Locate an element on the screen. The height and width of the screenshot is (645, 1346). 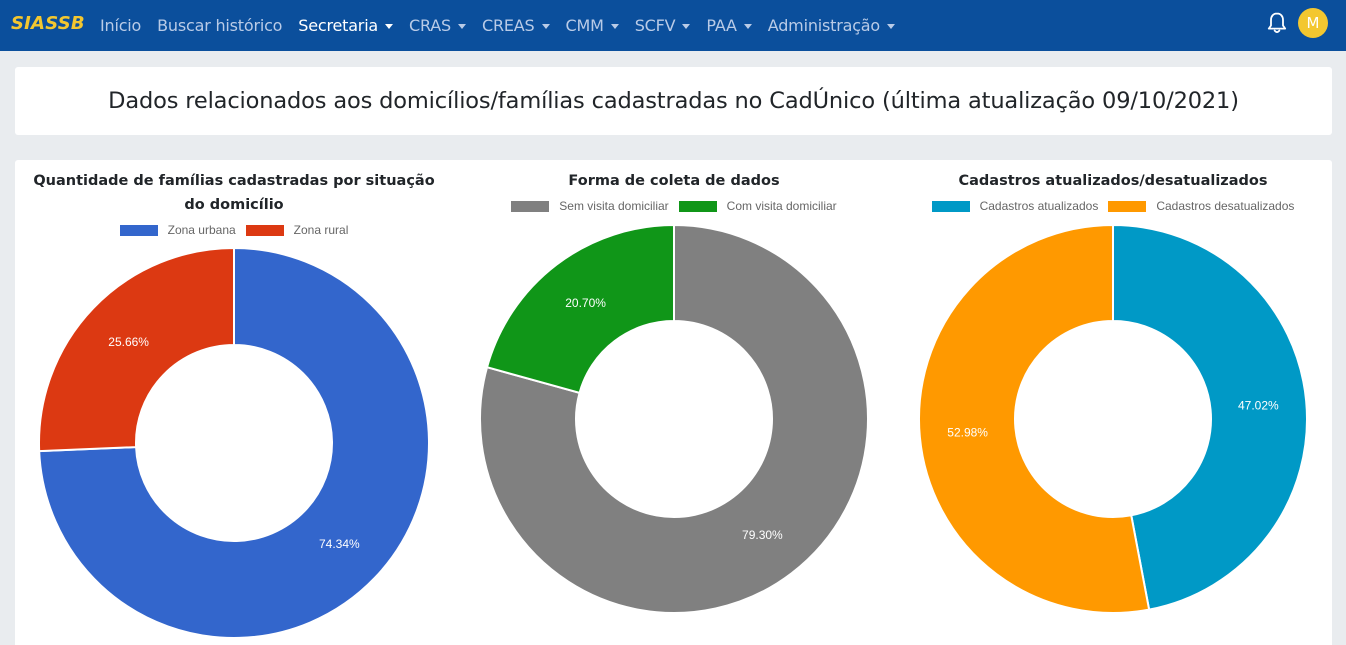
user-avatar: M is located at coordinates (1313, 23).